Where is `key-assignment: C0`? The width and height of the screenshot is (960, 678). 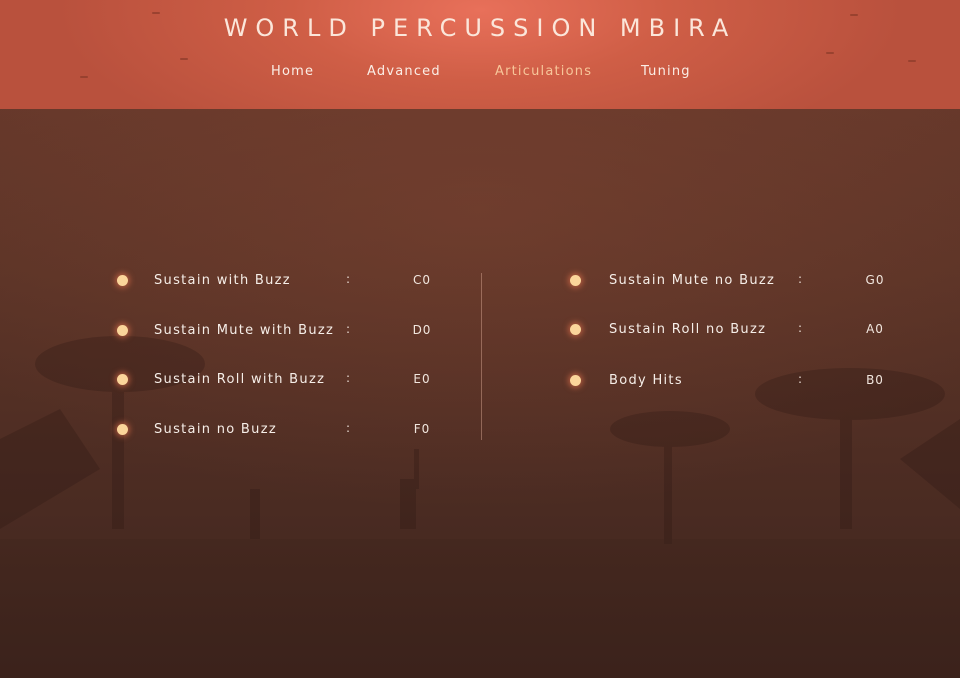
key-assignment: C0 is located at coordinates (421, 280).